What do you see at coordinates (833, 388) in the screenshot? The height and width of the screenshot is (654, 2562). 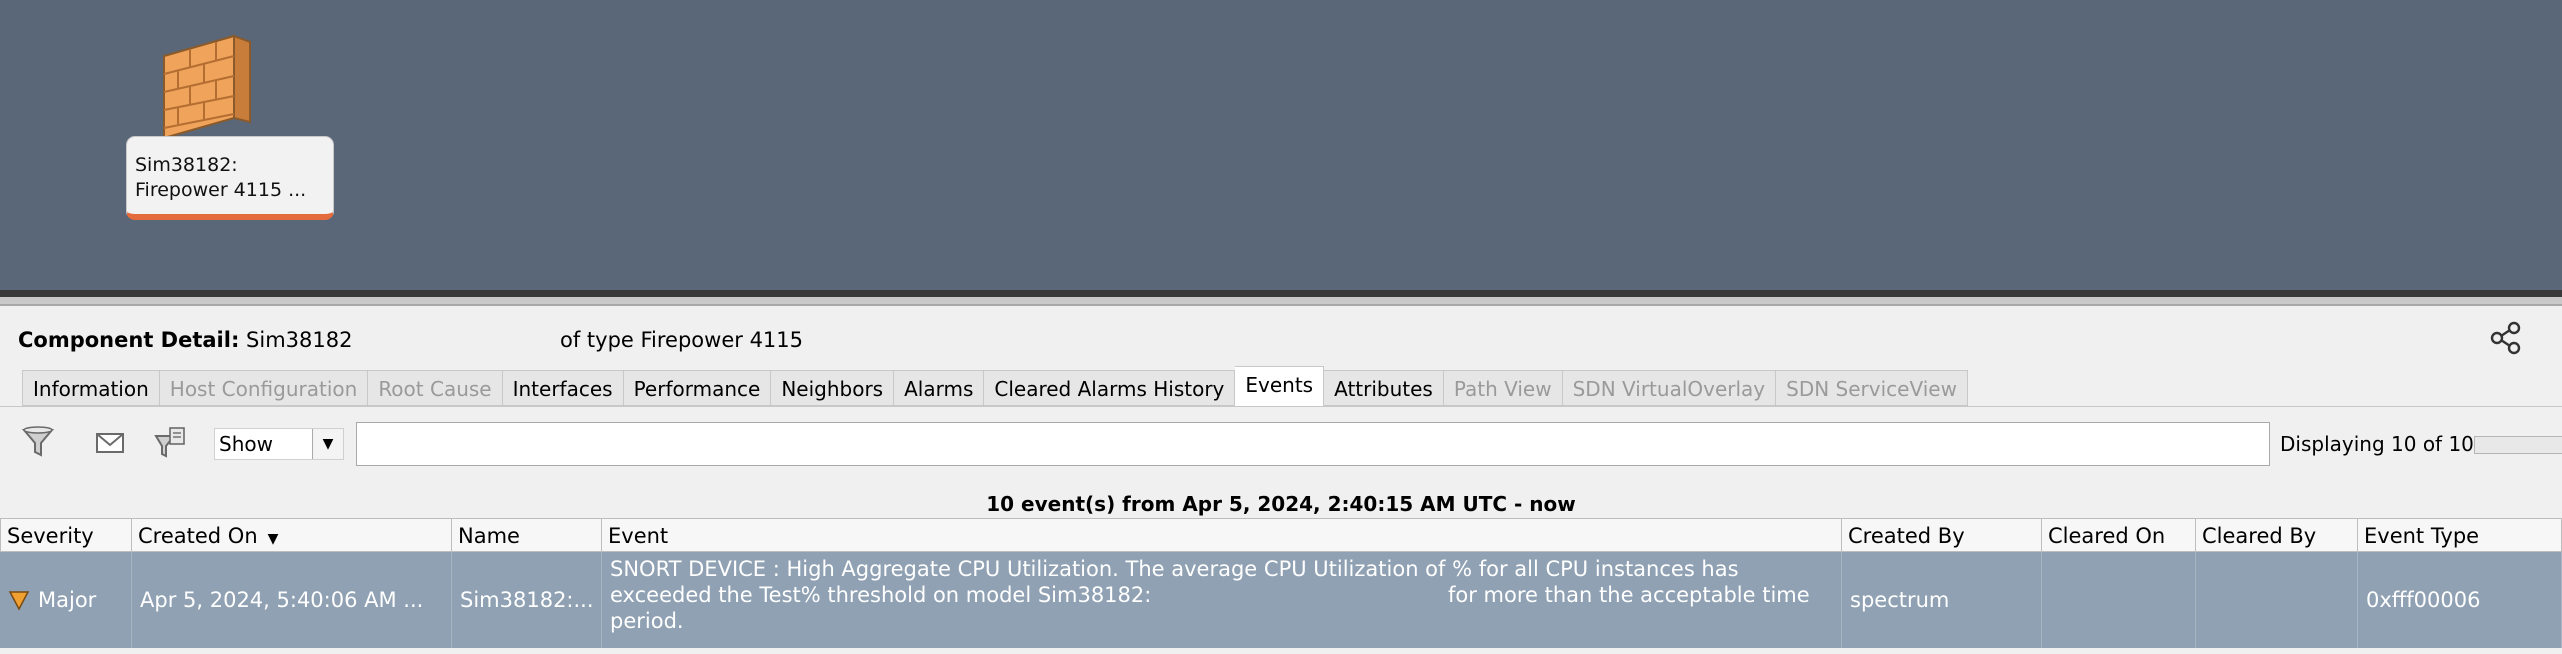 I see `tab-neighbors: Neighbors` at bounding box center [833, 388].